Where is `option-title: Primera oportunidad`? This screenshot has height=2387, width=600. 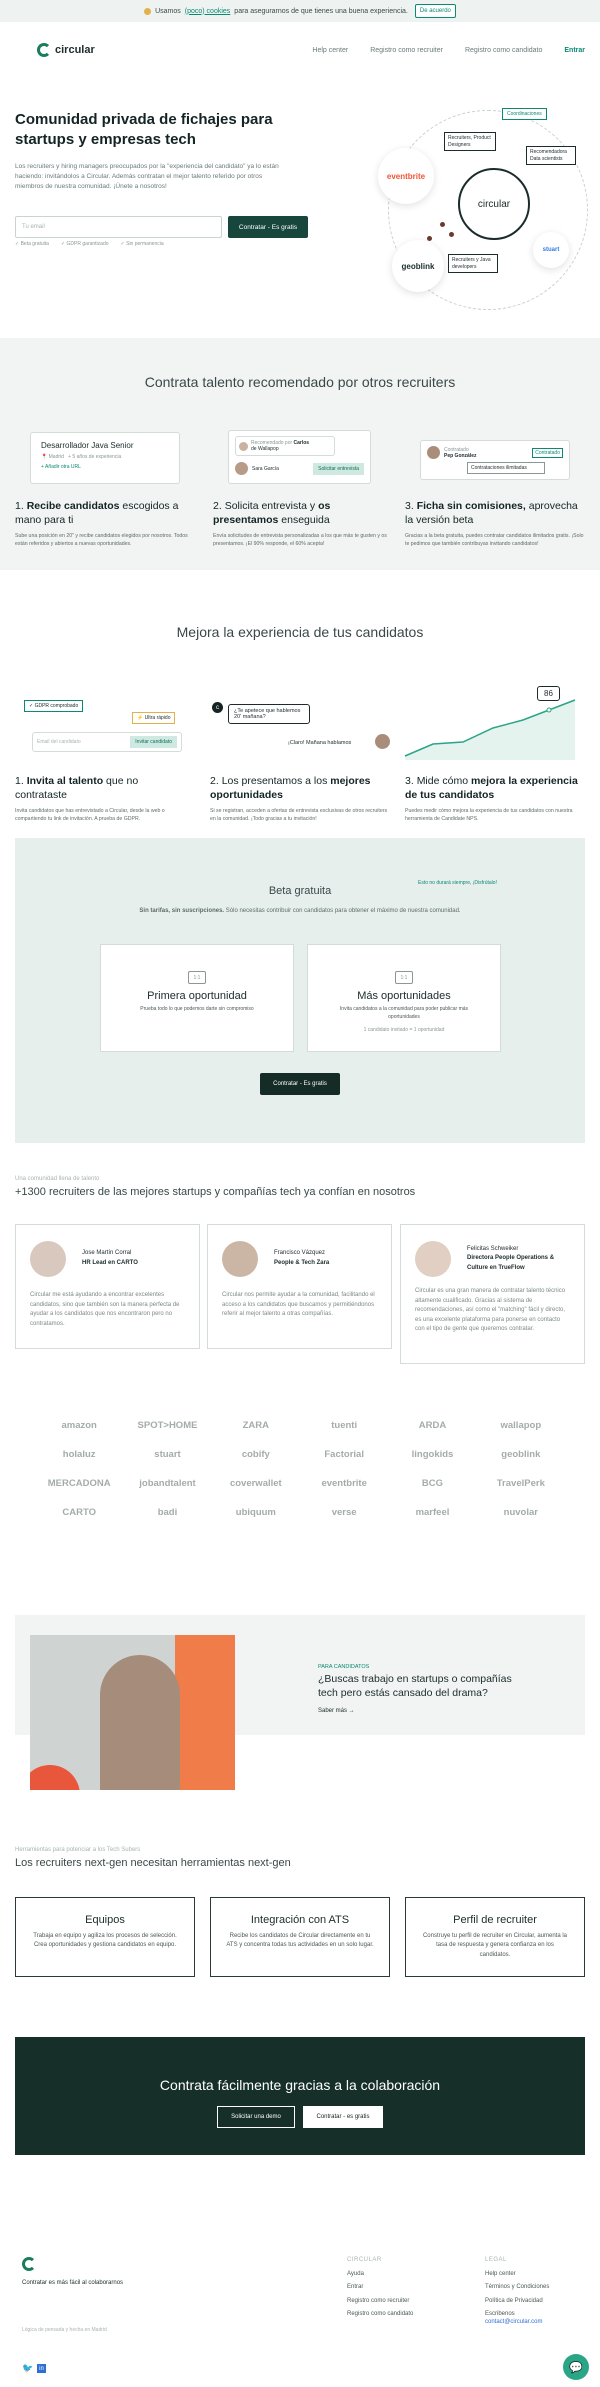 option-title: Primera oportunidad is located at coordinates (197, 996).